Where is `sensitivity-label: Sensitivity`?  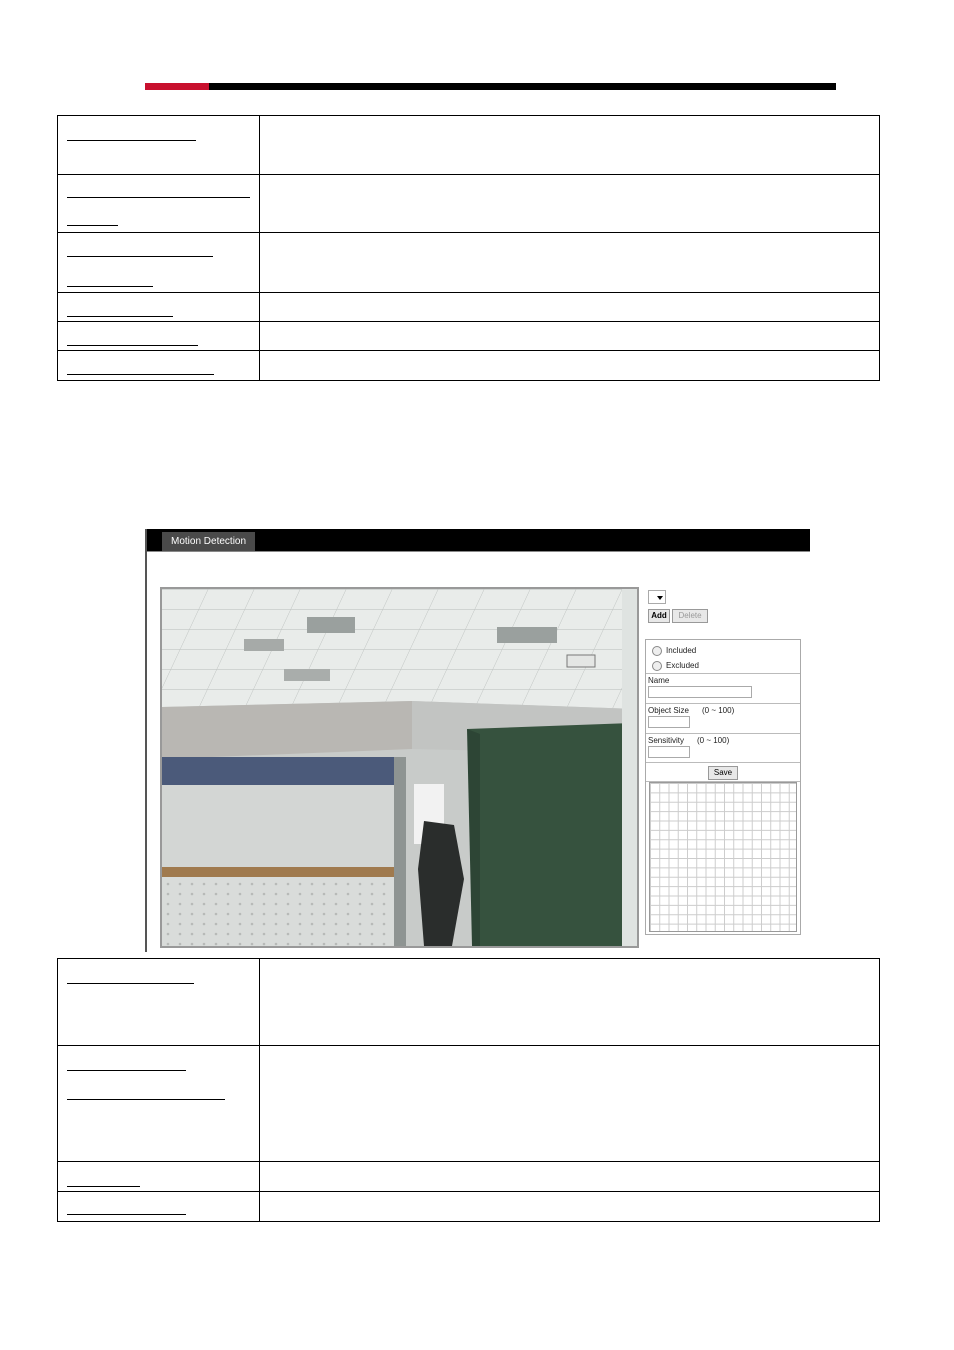
sensitivity-label: Sensitivity is located at coordinates (666, 740).